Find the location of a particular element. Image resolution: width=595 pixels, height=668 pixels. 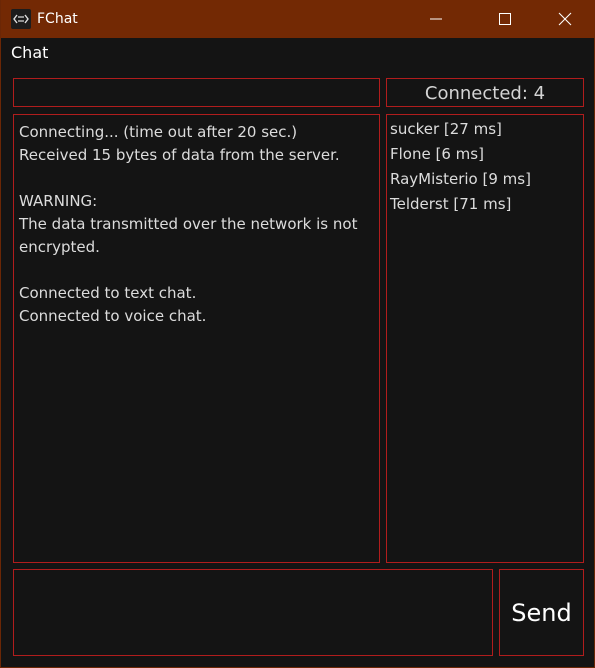

connected-count-label: Connected: 4 is located at coordinates (485, 93).